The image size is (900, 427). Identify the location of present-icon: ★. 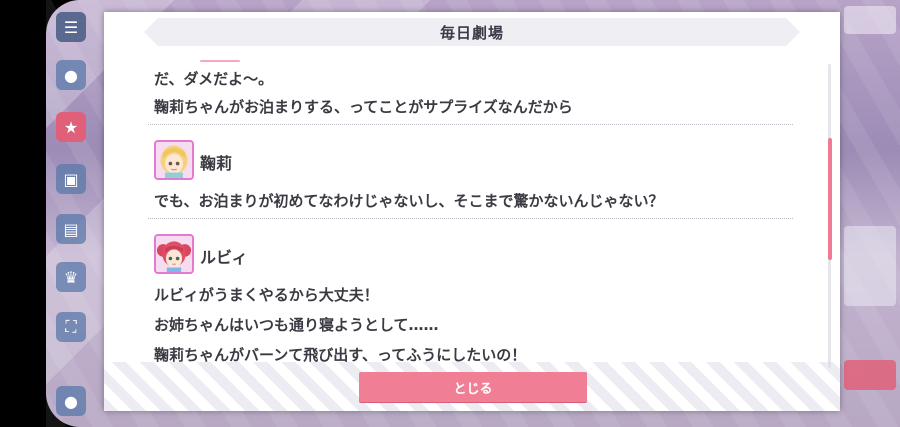
(71, 127).